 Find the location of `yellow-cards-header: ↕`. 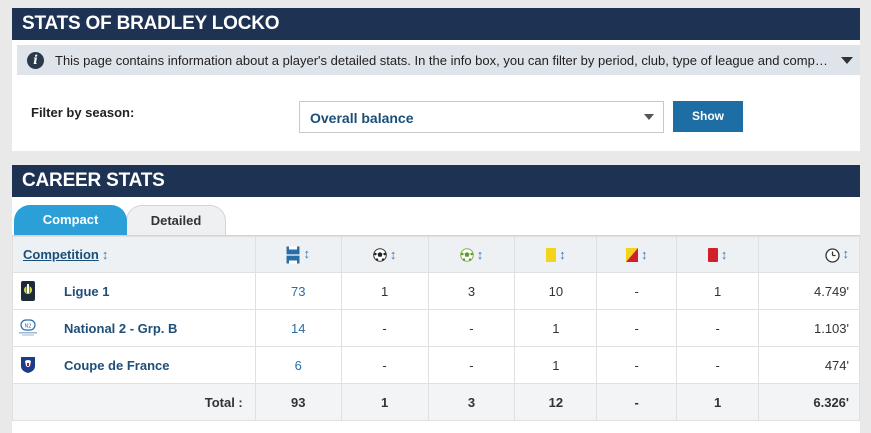

yellow-cards-header: ↕ is located at coordinates (556, 254).